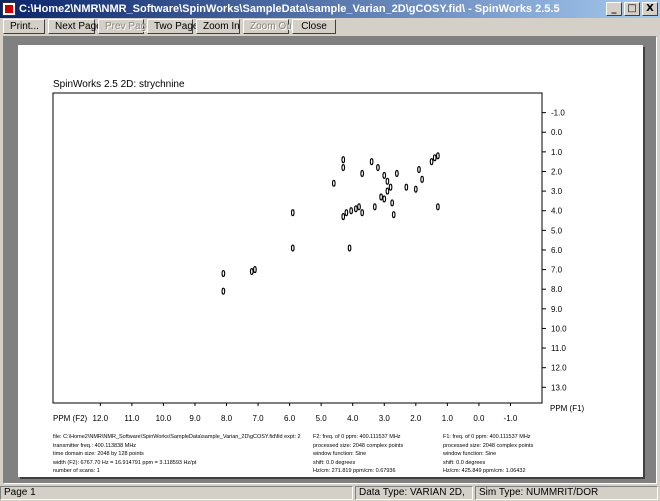 The image size is (660, 501). What do you see at coordinates (559, 368) in the screenshot?
I see `y-tick-label: 12.0` at bounding box center [559, 368].